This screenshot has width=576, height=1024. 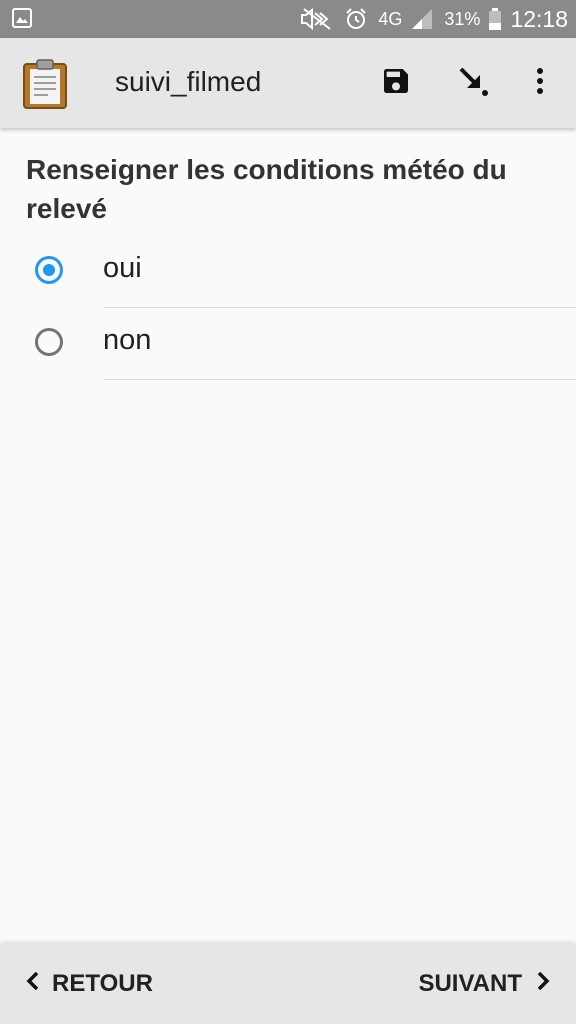 I want to click on radio-button-unchecked, so click(x=49, y=342).